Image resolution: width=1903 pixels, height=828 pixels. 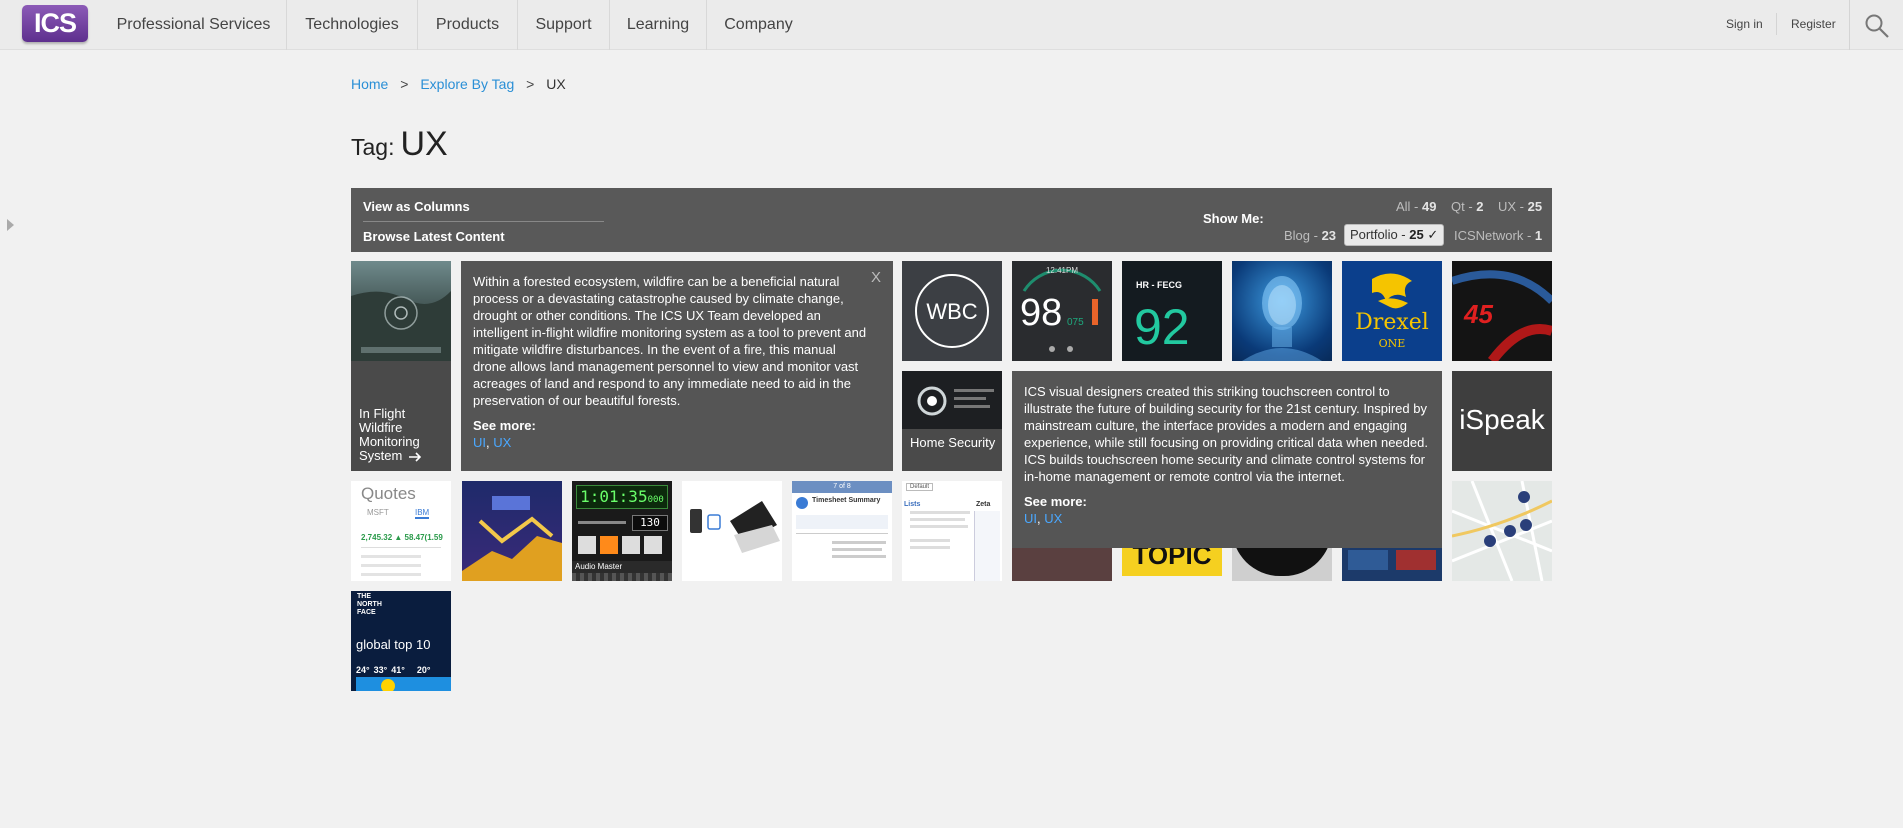 I want to click on audio-master-label: Audio Master, so click(x=622, y=567).